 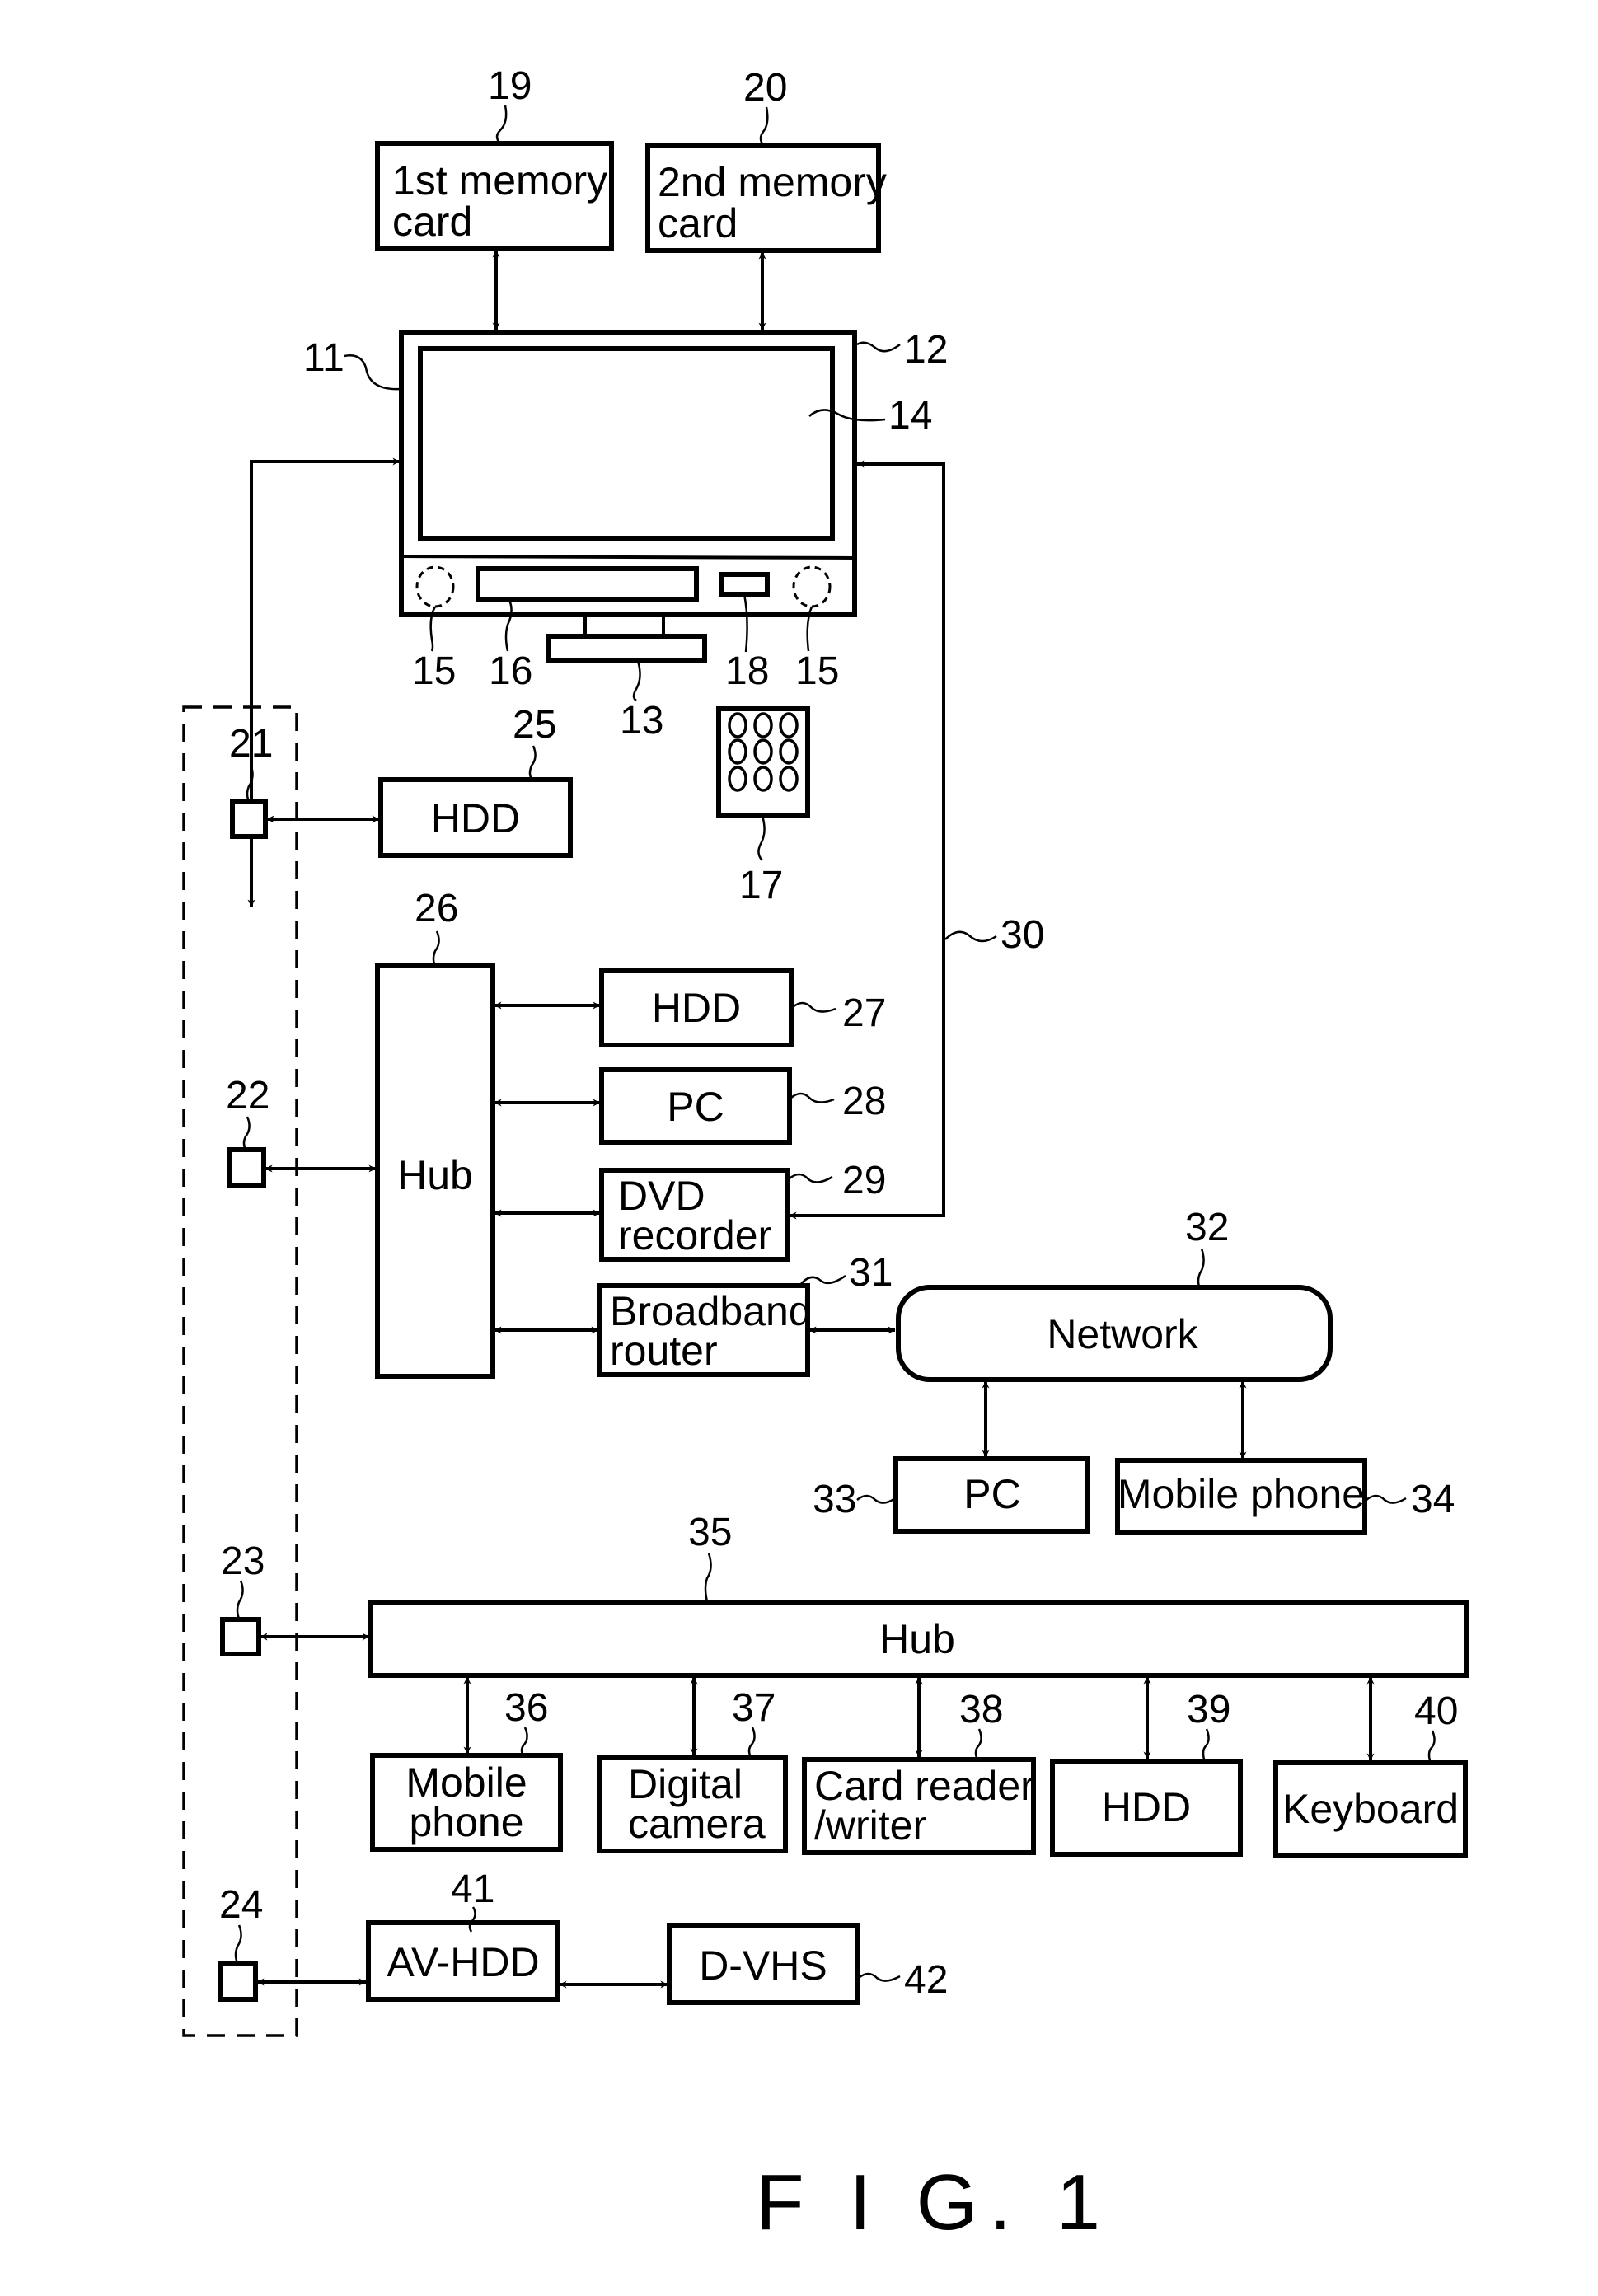 What do you see at coordinates (435, 1175) in the screenshot?
I see `hub-26-label: Hub` at bounding box center [435, 1175].